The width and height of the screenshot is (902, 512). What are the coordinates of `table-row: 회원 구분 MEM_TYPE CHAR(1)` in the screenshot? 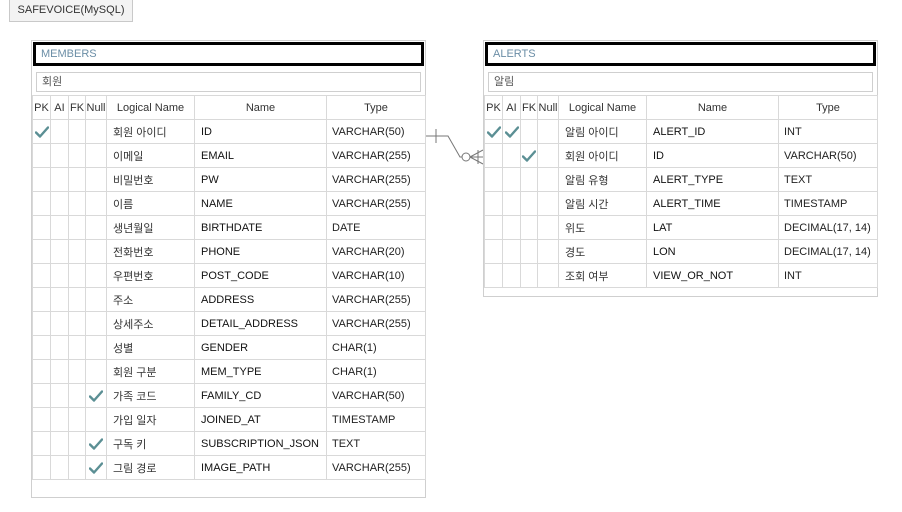 It's located at (229, 371).